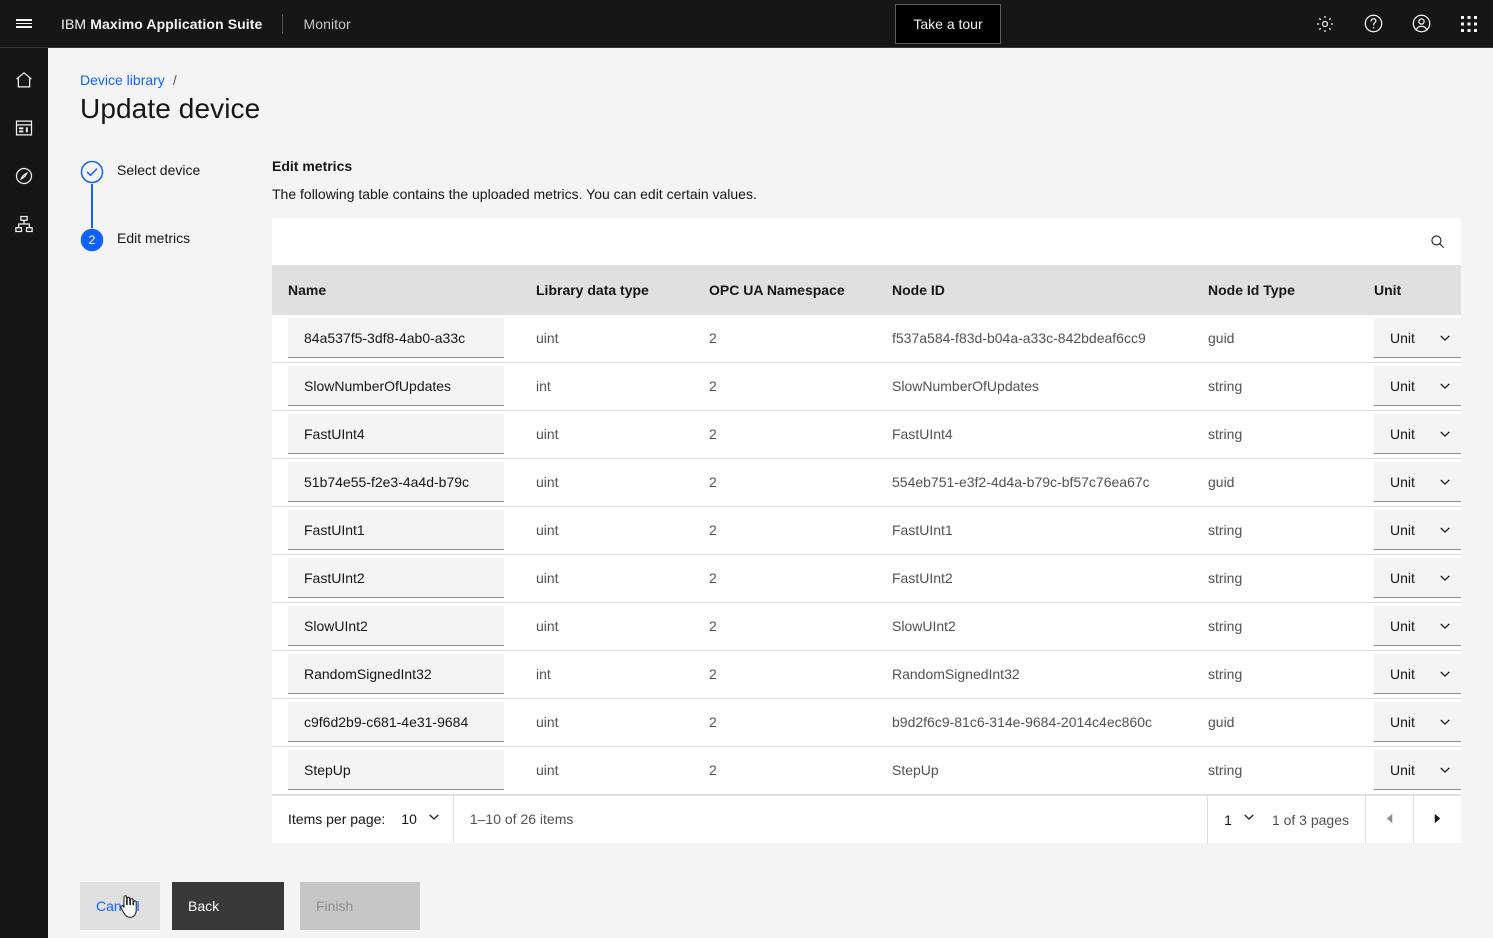 This screenshot has width=1493, height=938. I want to click on sidebar-item-dashboard, so click(24, 128).